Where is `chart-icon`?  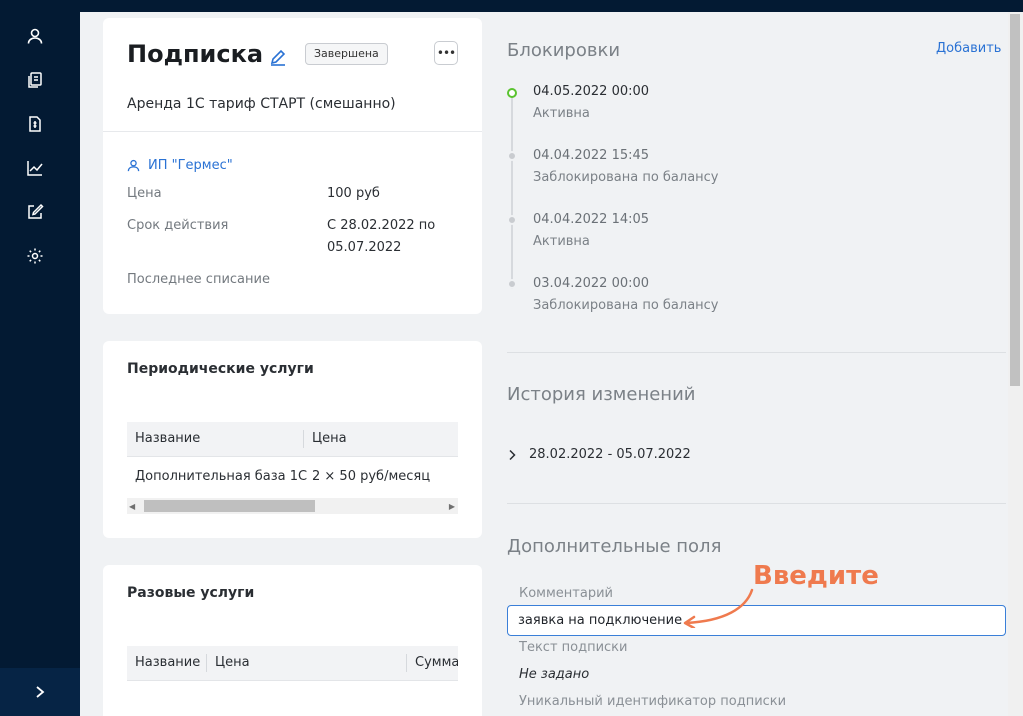 chart-icon is located at coordinates (35, 168).